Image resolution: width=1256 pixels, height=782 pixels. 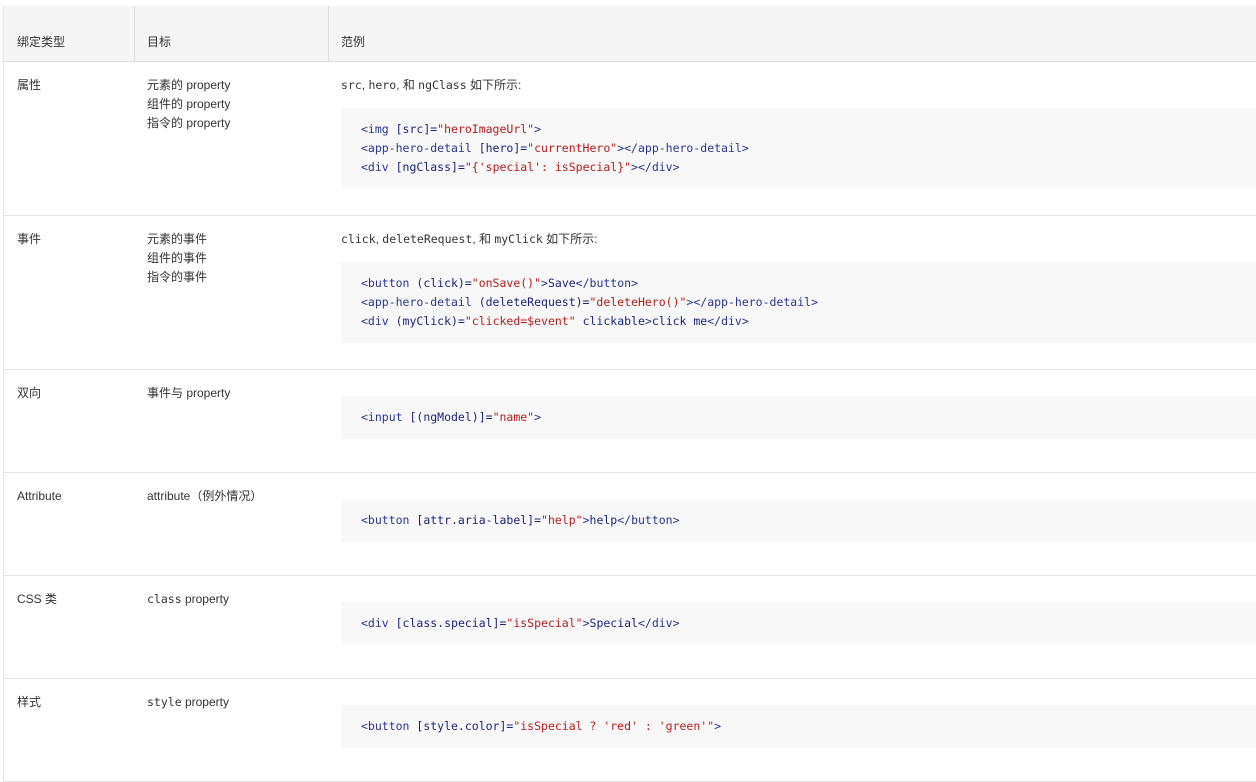 I want to click on table-header: 绑定类型 目标 范例, so click(x=630, y=34).